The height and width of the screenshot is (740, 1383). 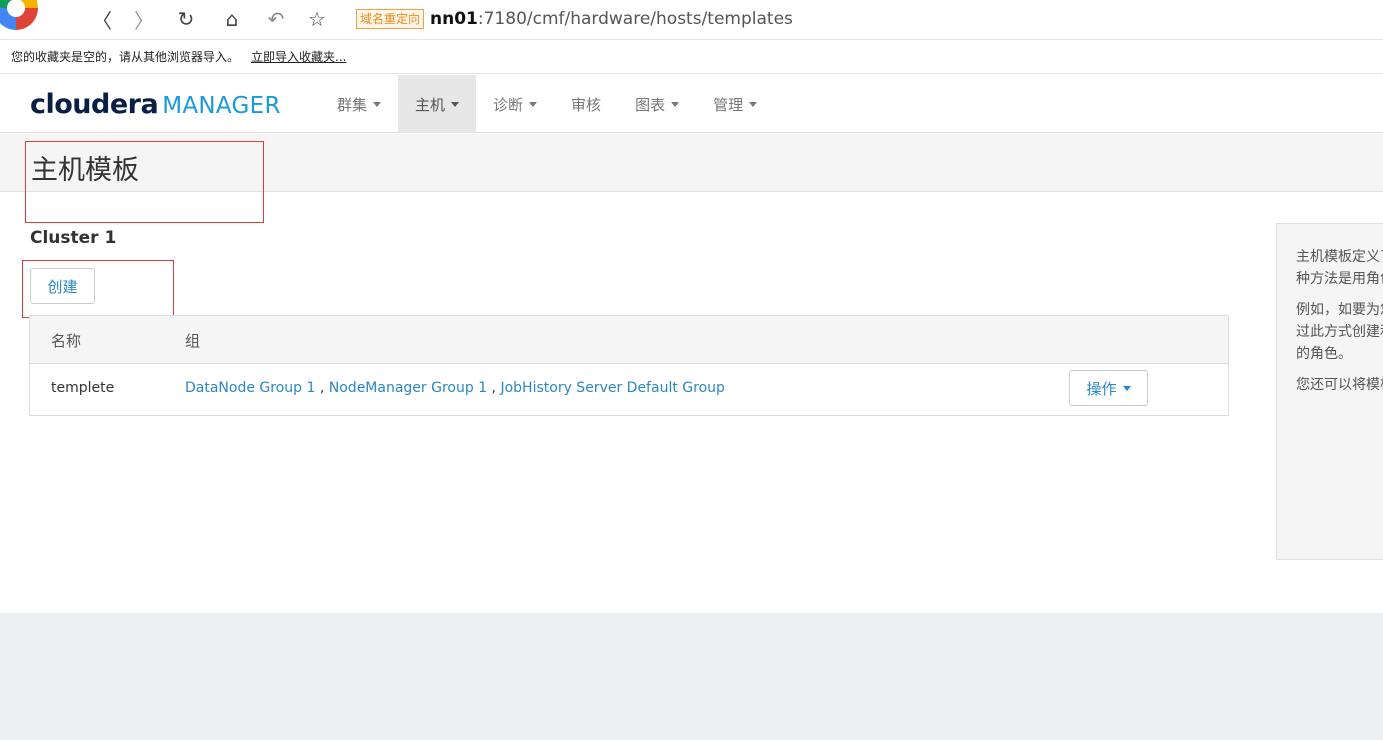 I want to click on redirect-badge: 域名重定向, so click(x=390, y=19).